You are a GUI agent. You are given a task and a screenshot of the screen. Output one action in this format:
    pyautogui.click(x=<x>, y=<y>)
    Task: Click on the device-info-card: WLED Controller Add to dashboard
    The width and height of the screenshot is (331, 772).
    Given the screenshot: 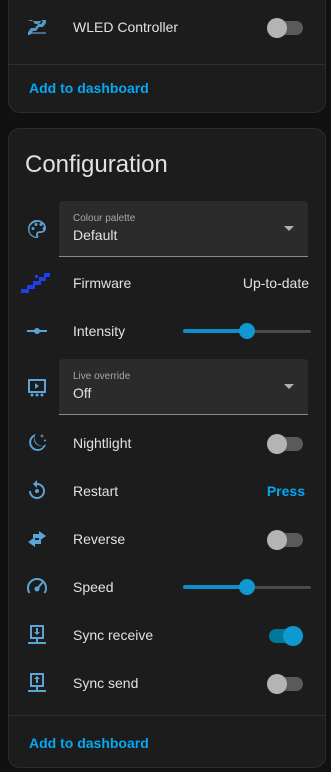 What is the action you would take?
    pyautogui.click(x=167, y=56)
    